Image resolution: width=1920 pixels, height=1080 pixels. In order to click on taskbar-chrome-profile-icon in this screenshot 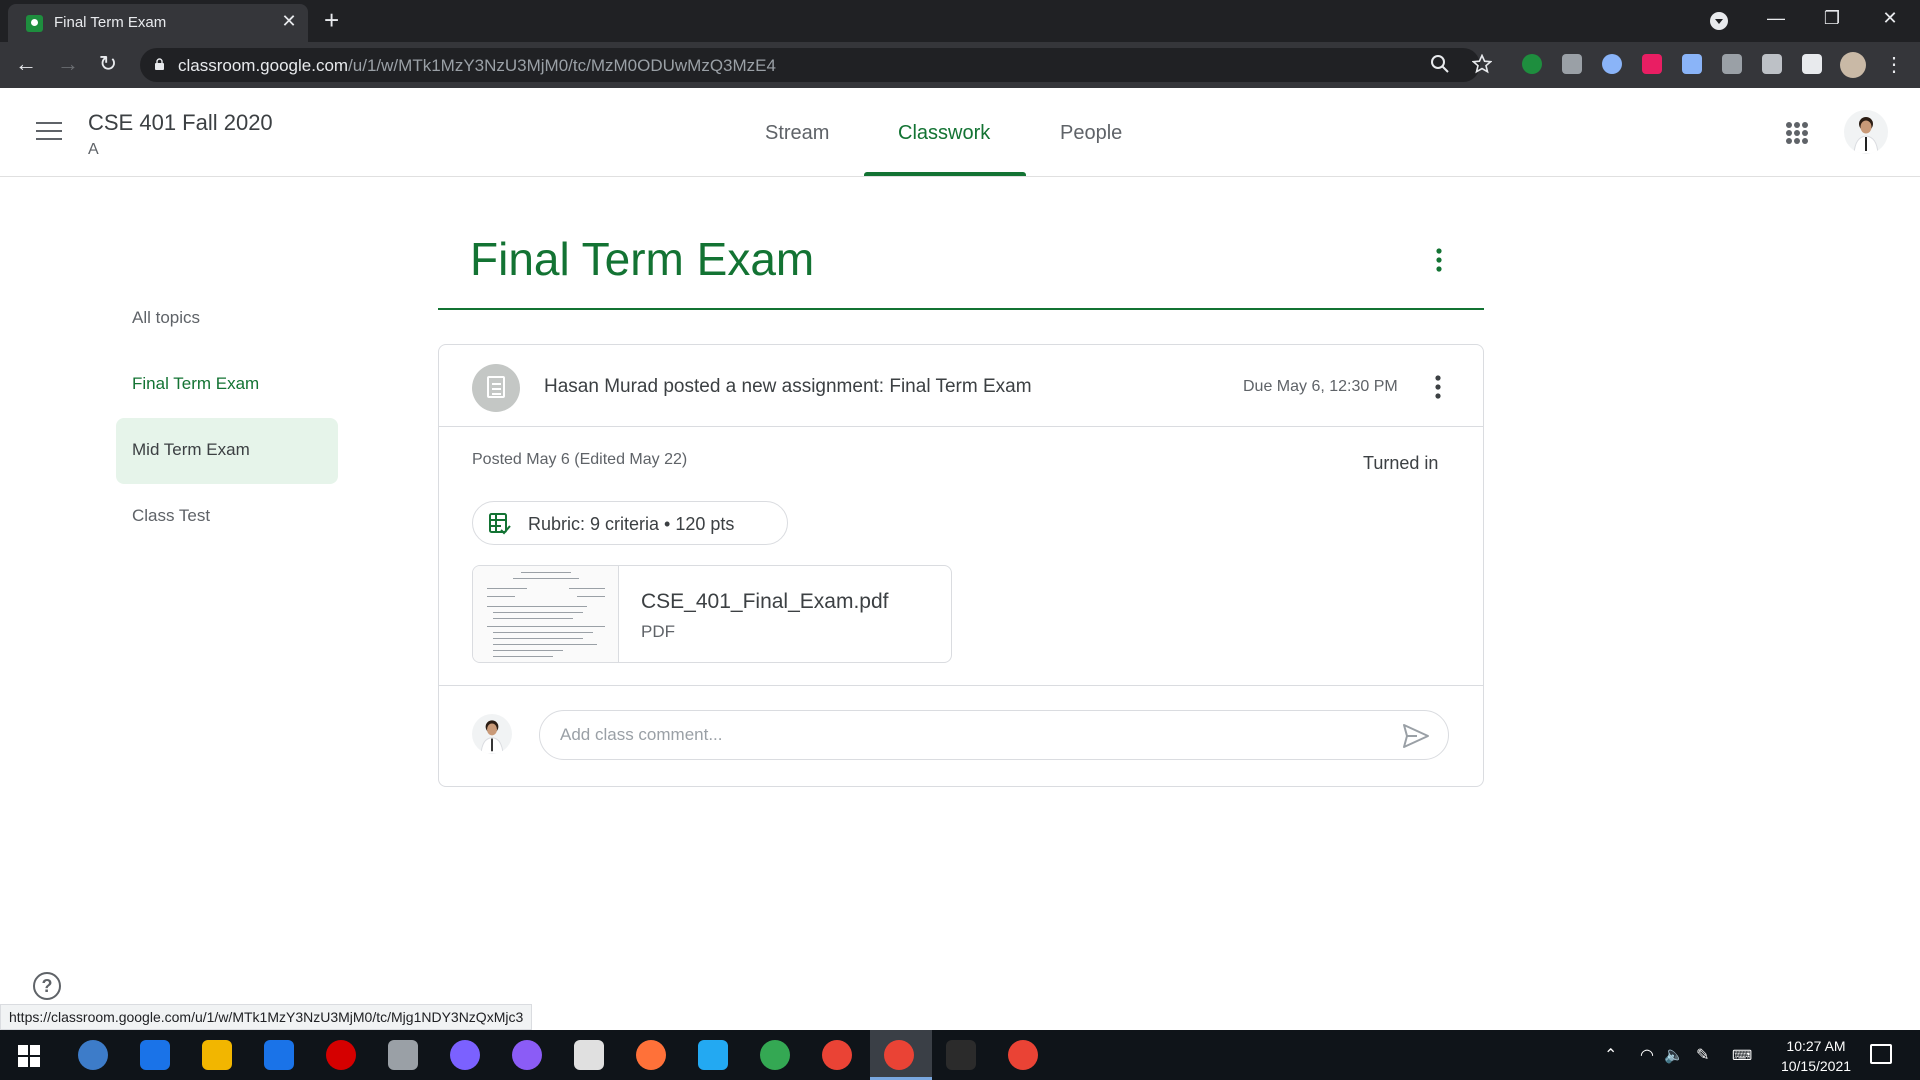, I will do `click(1023, 1055)`.